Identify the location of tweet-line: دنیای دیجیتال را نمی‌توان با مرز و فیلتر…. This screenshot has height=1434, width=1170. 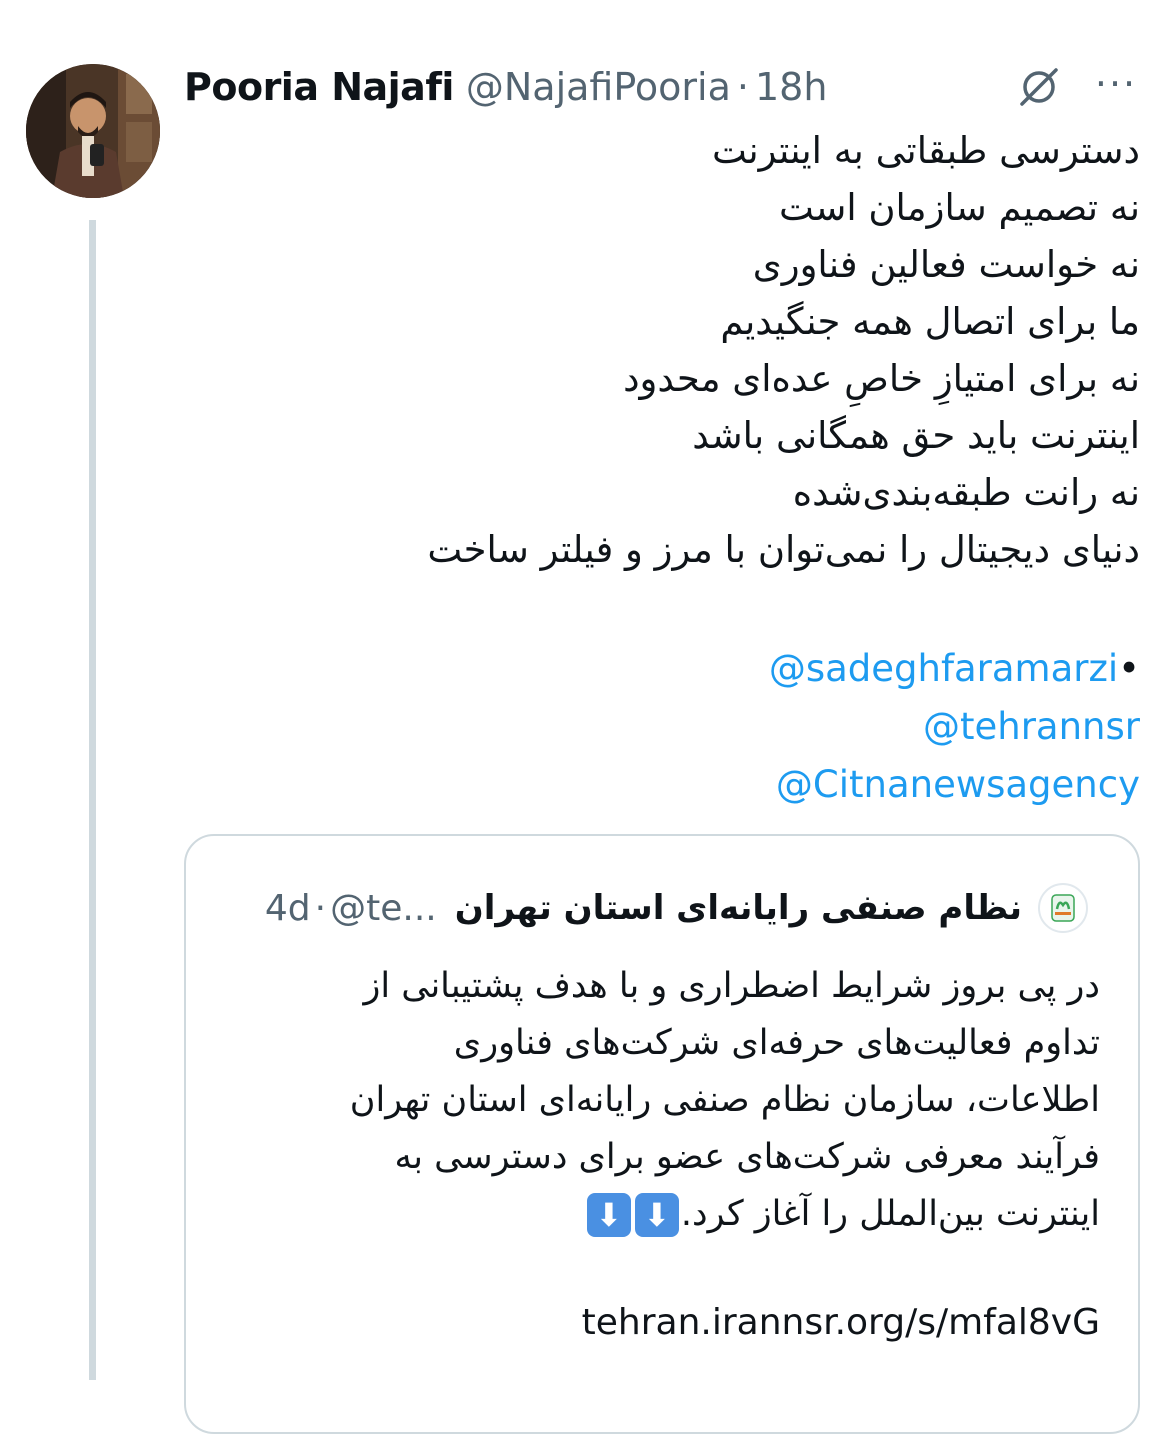
(783, 549).